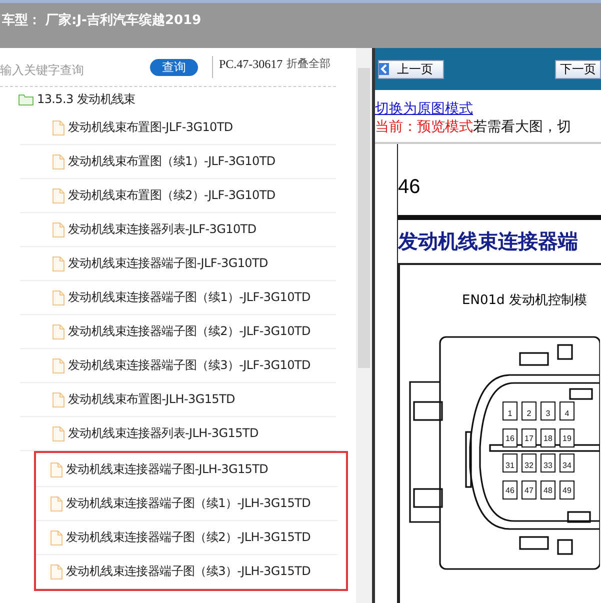 This screenshot has width=601, height=603. I want to click on document-item: 发动机线束连接器列表-JLH-3G15TD, so click(163, 433).